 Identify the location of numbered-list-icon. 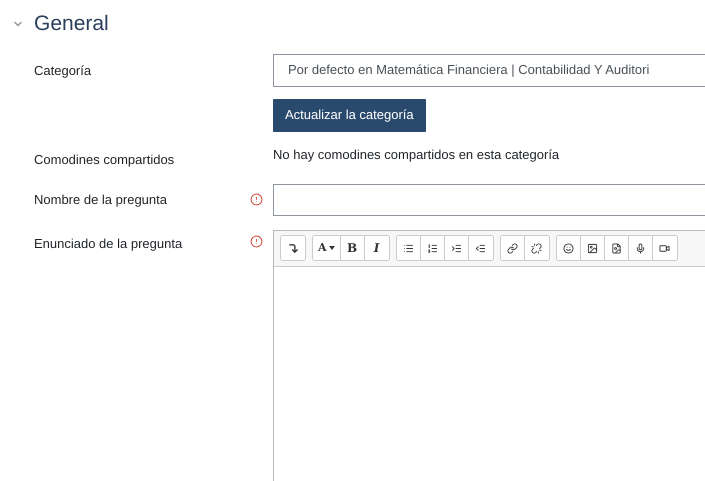
(432, 248).